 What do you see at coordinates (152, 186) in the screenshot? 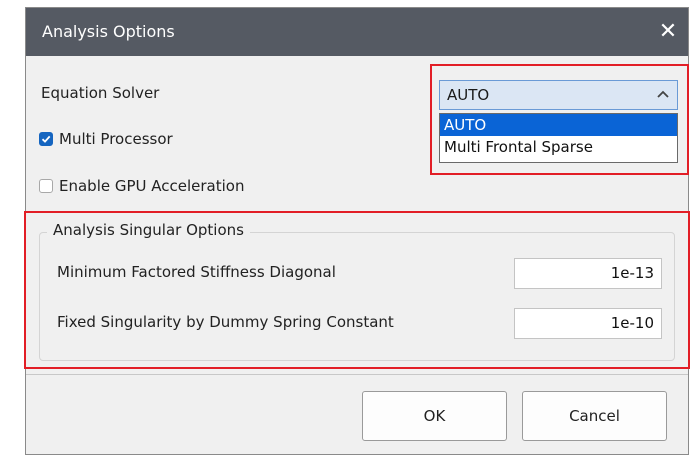
I see `gpu-acceleration-label: Enable GPU Acceleration` at bounding box center [152, 186].